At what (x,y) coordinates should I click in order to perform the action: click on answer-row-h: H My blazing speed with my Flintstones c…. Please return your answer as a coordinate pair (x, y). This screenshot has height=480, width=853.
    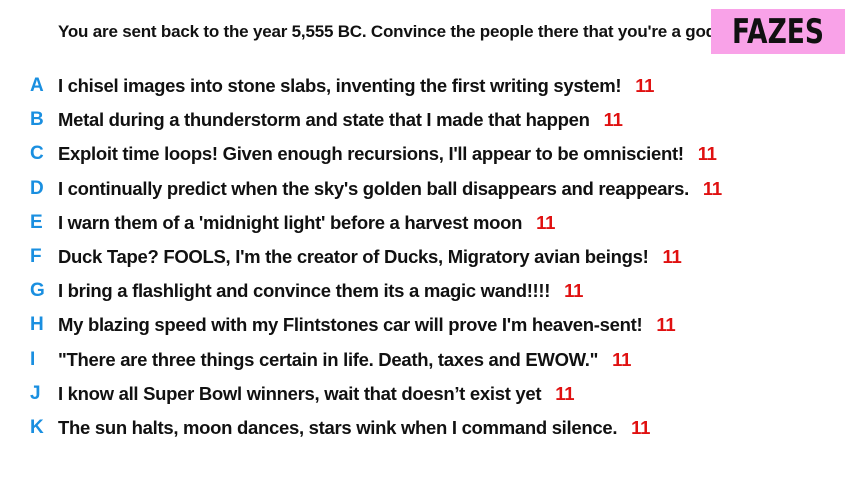
    Looking at the image, I should click on (426, 325).